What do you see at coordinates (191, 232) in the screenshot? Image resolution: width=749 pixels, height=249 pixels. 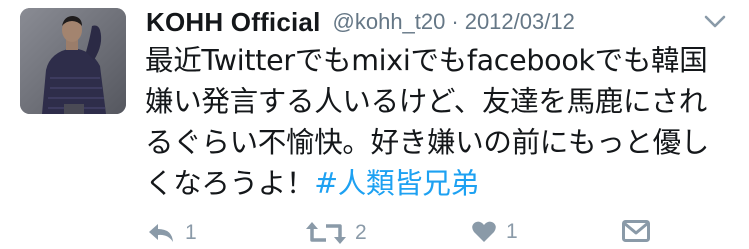 I see `reply-count: 1` at bounding box center [191, 232].